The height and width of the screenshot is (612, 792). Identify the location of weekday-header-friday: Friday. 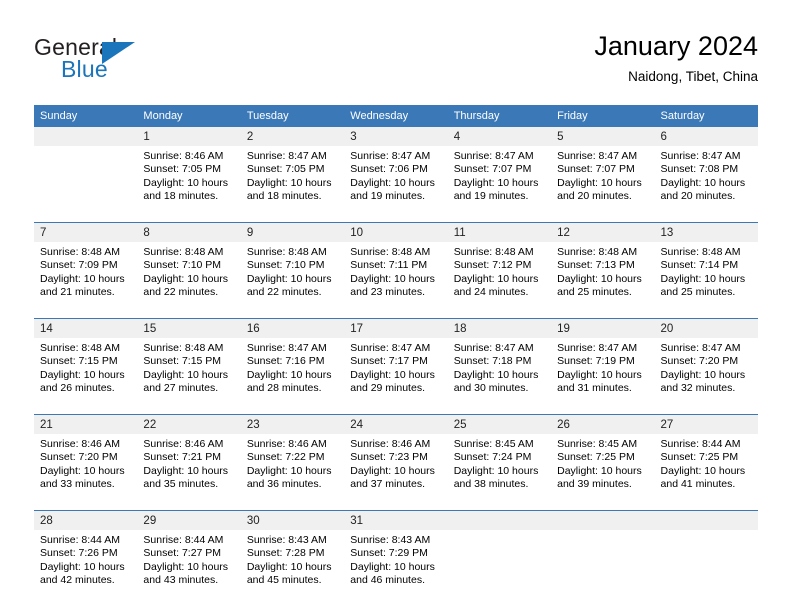
(603, 116).